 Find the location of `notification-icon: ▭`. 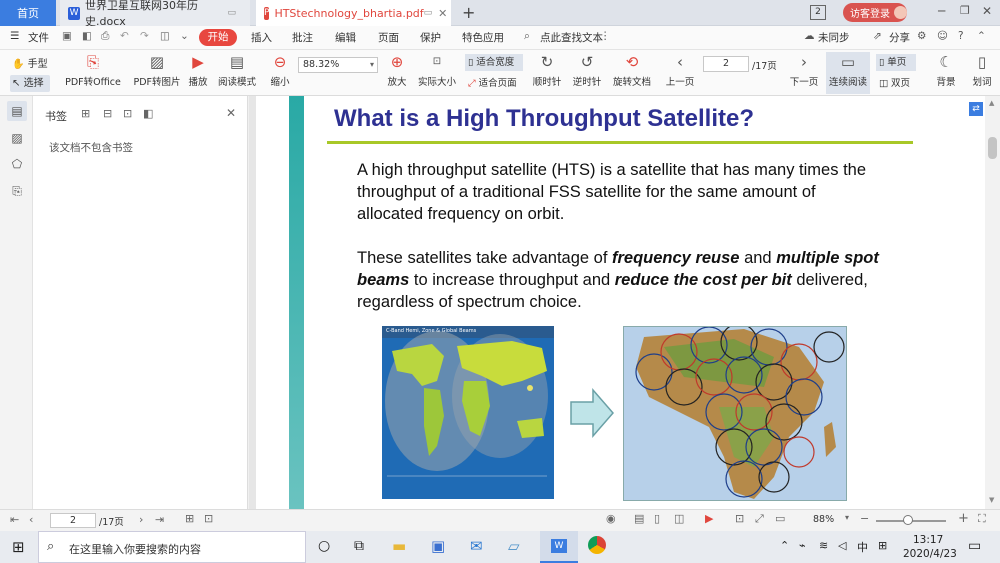

notification-icon: ▭ is located at coordinates (974, 546).